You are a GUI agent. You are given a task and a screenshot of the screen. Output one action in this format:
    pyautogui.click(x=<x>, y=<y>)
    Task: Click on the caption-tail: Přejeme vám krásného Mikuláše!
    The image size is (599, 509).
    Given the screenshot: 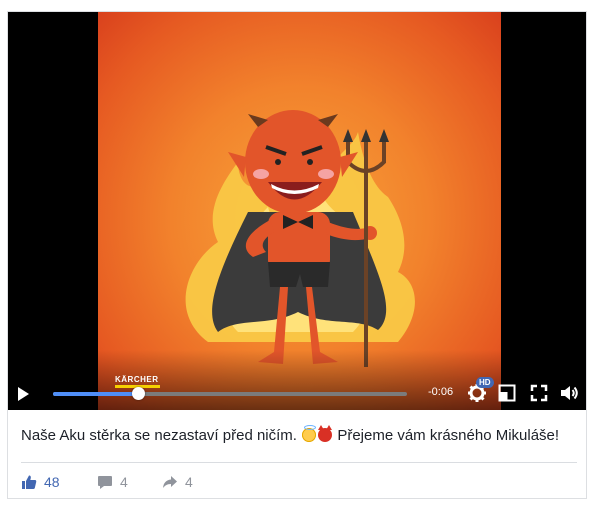 What is the action you would take?
    pyautogui.click(x=448, y=435)
    